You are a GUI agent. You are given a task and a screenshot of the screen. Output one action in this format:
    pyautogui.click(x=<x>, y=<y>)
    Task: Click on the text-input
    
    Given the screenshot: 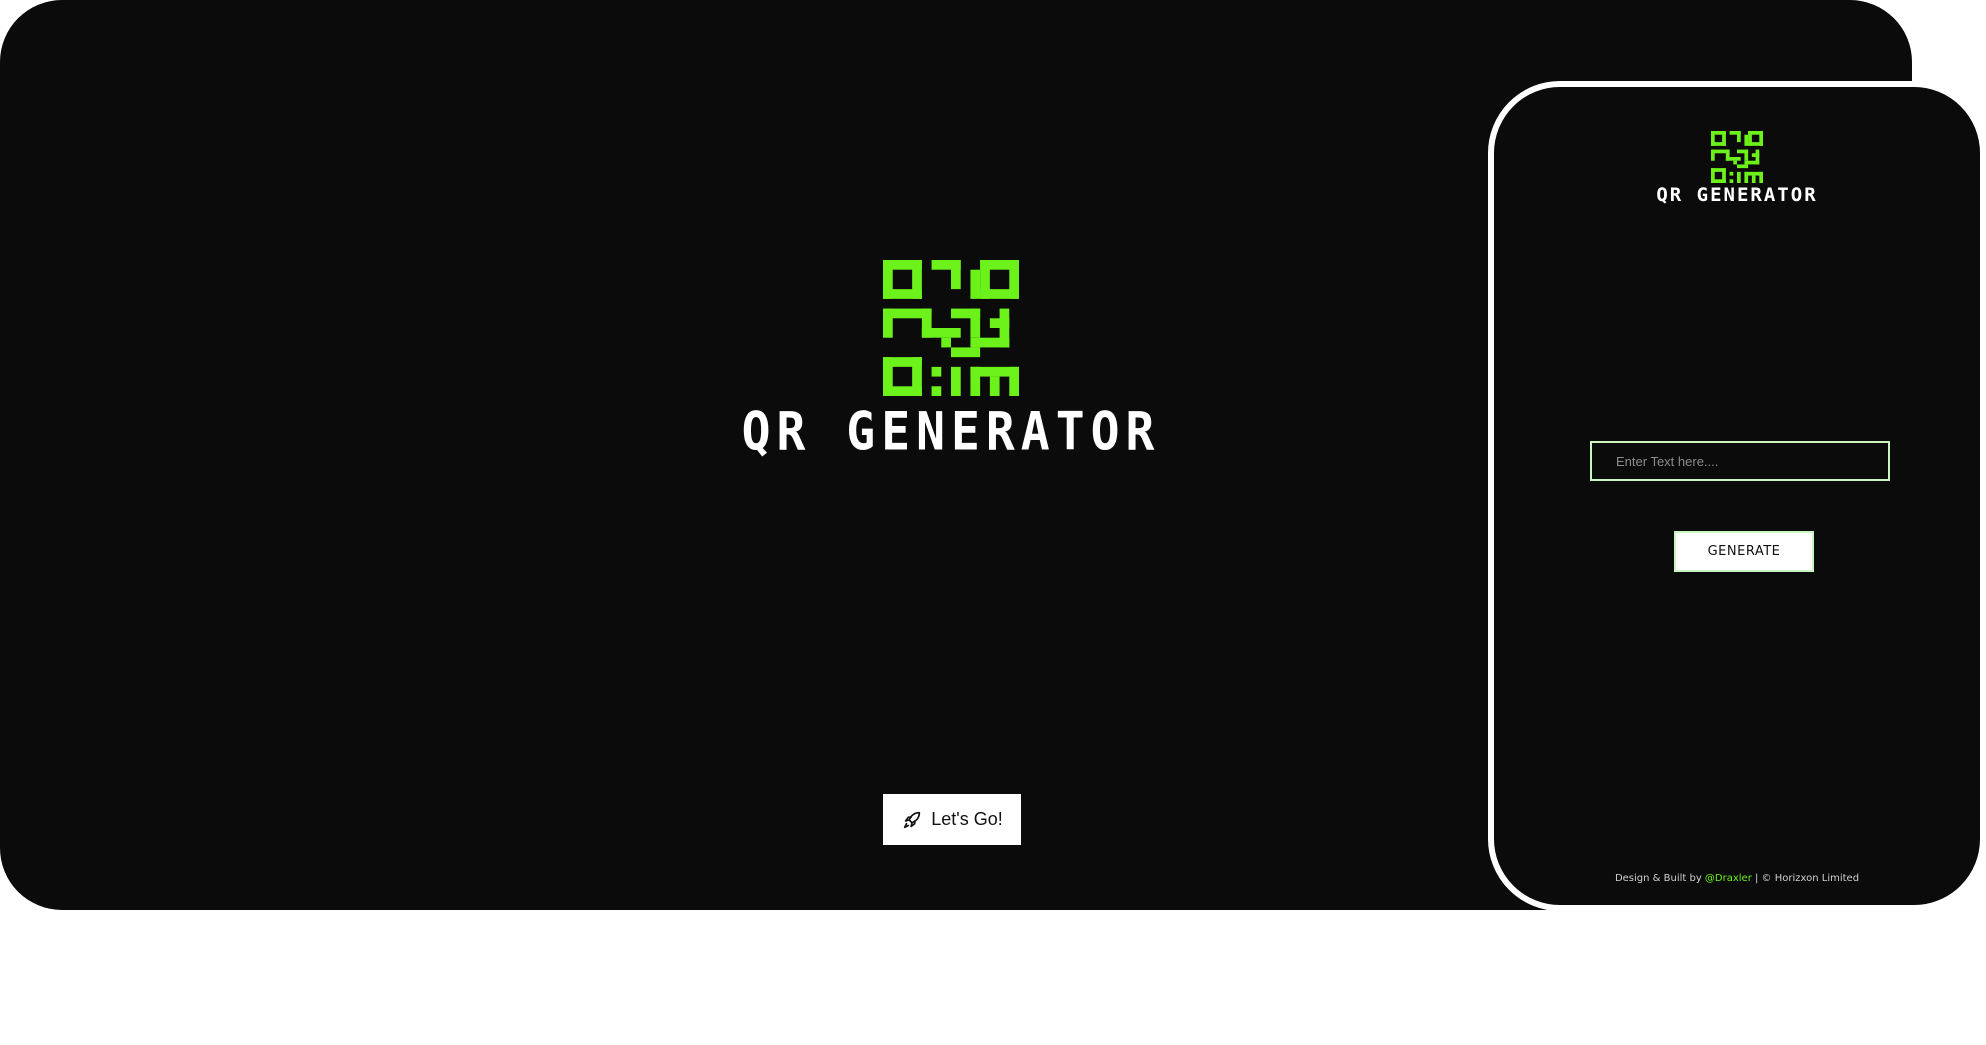 What is the action you would take?
    pyautogui.click(x=1740, y=461)
    